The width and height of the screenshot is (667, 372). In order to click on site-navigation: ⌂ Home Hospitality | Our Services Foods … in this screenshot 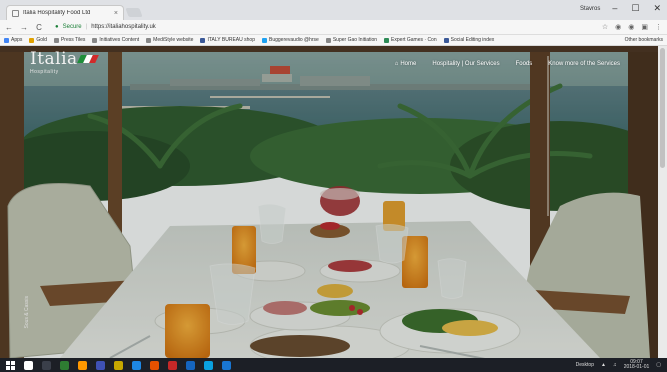, I will do `click(507, 64)`.